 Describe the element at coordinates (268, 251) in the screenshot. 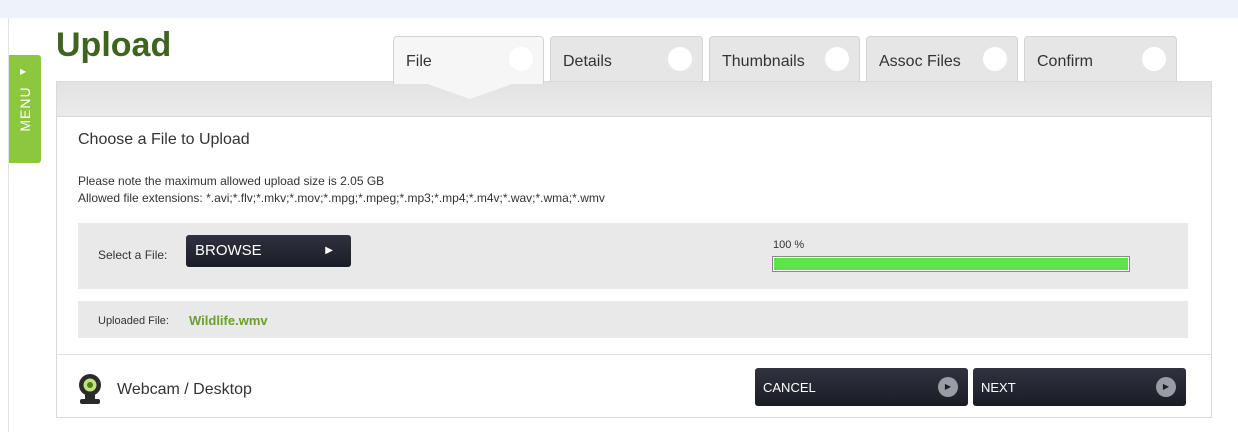

I see `browse-button: BROWSE ▶` at that location.